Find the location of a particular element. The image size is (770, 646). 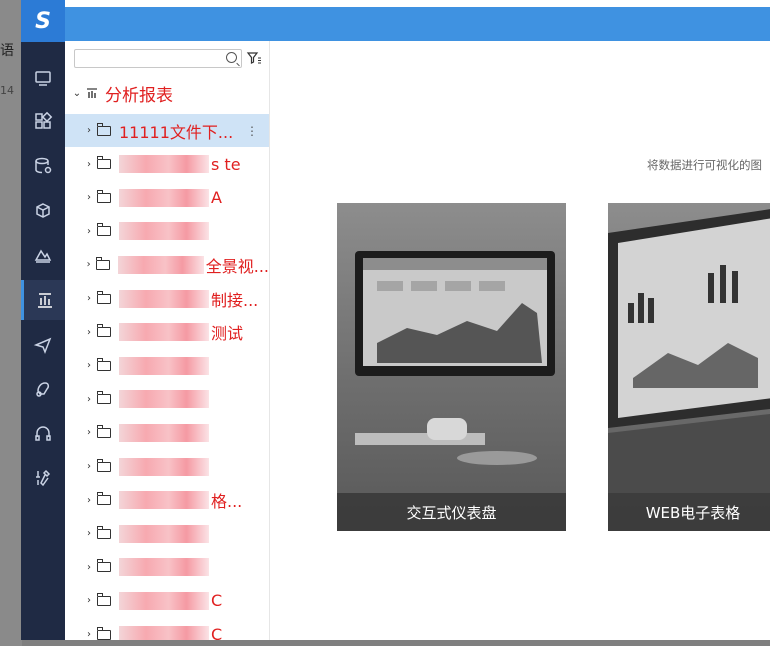

tree-item-label: s te is located at coordinates (226, 164).